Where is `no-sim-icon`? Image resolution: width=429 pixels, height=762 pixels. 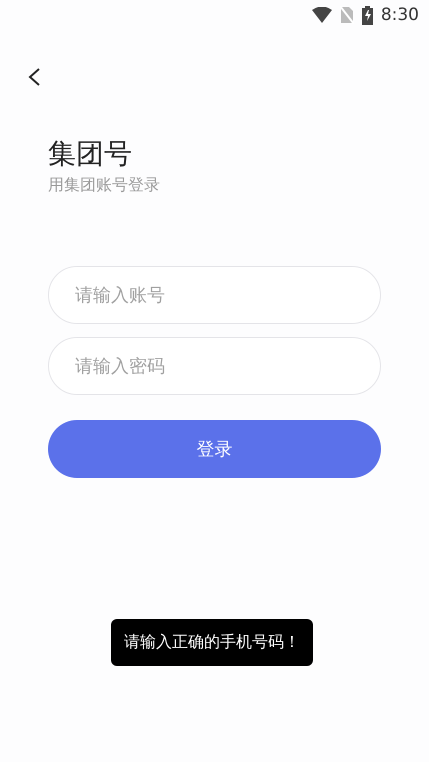 no-sim-icon is located at coordinates (347, 15).